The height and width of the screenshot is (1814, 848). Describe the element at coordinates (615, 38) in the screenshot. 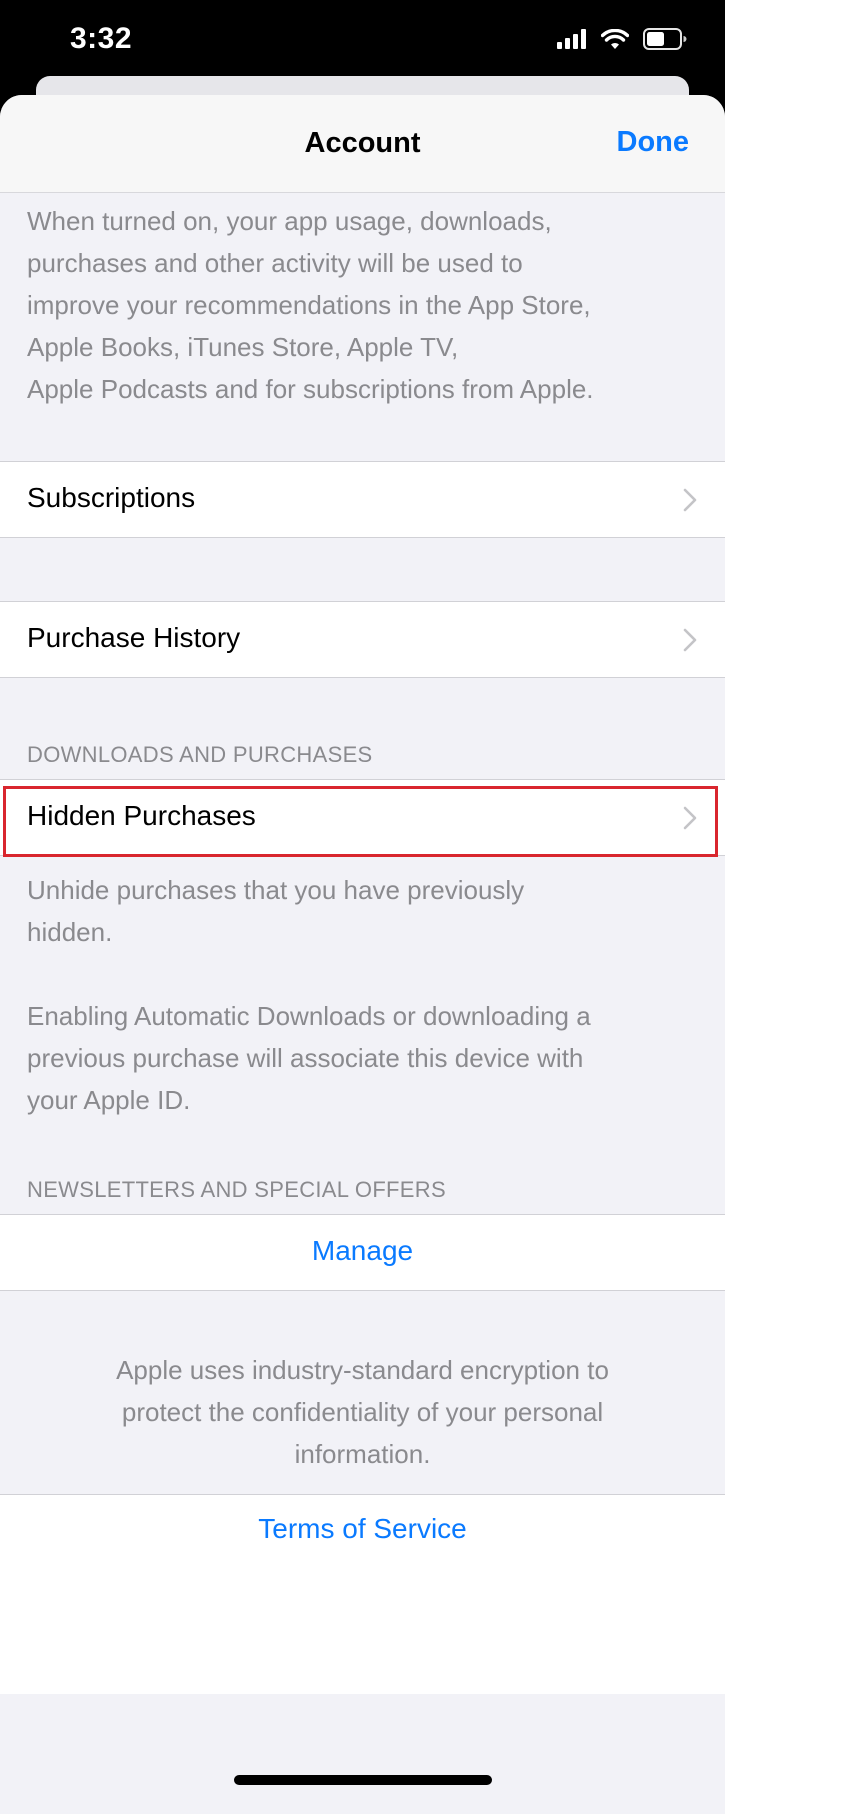

I see `wifi-icon` at that location.